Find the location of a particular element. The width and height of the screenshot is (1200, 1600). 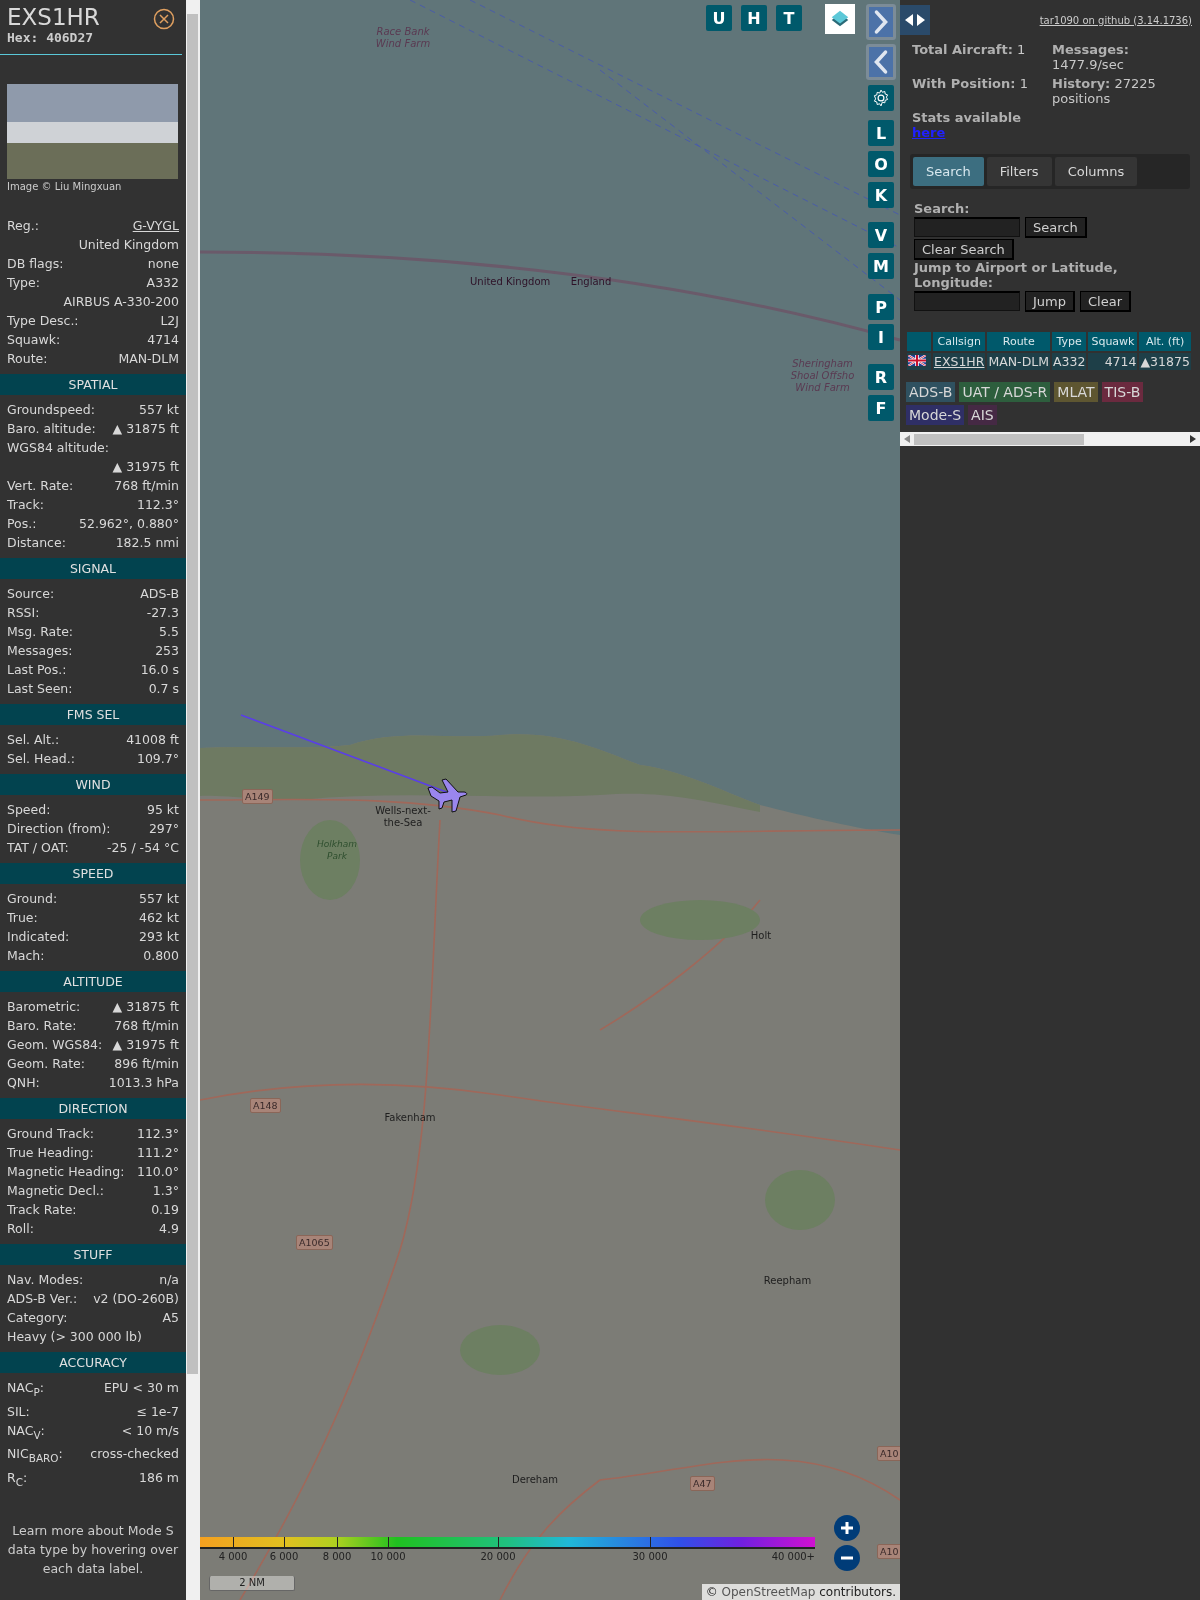

field-label: Last Pos.: is located at coordinates (37, 670).